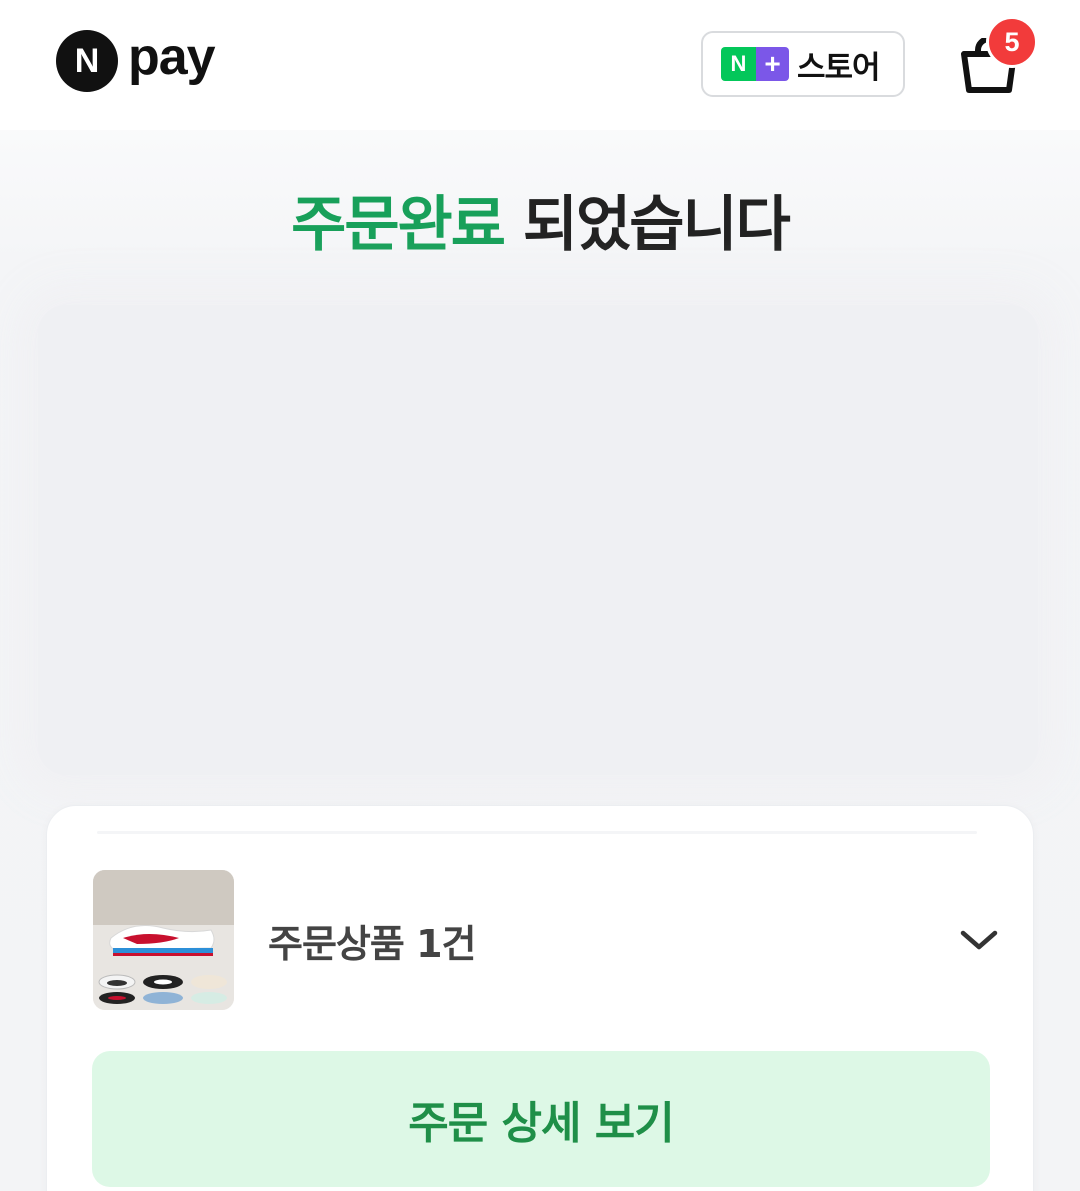 The image size is (1080, 1191). What do you see at coordinates (540, 65) in the screenshot?
I see `app-header: N pay N + 스토어 5` at bounding box center [540, 65].